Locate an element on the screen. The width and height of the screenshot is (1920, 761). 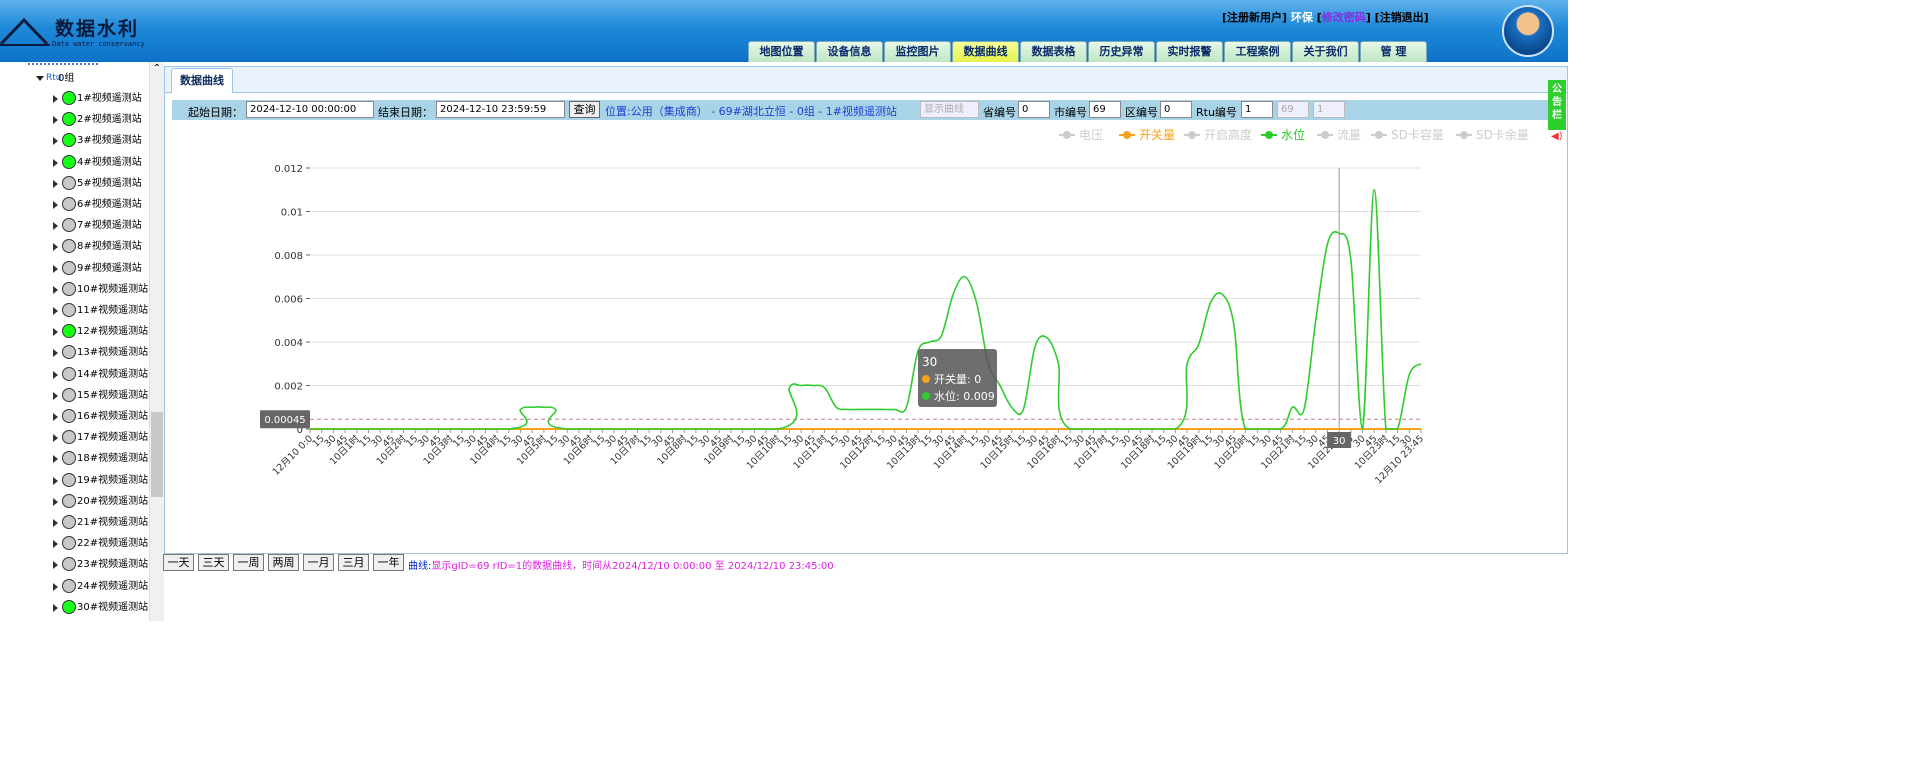
station-label: 1#视频遥测站 is located at coordinates (109, 98).